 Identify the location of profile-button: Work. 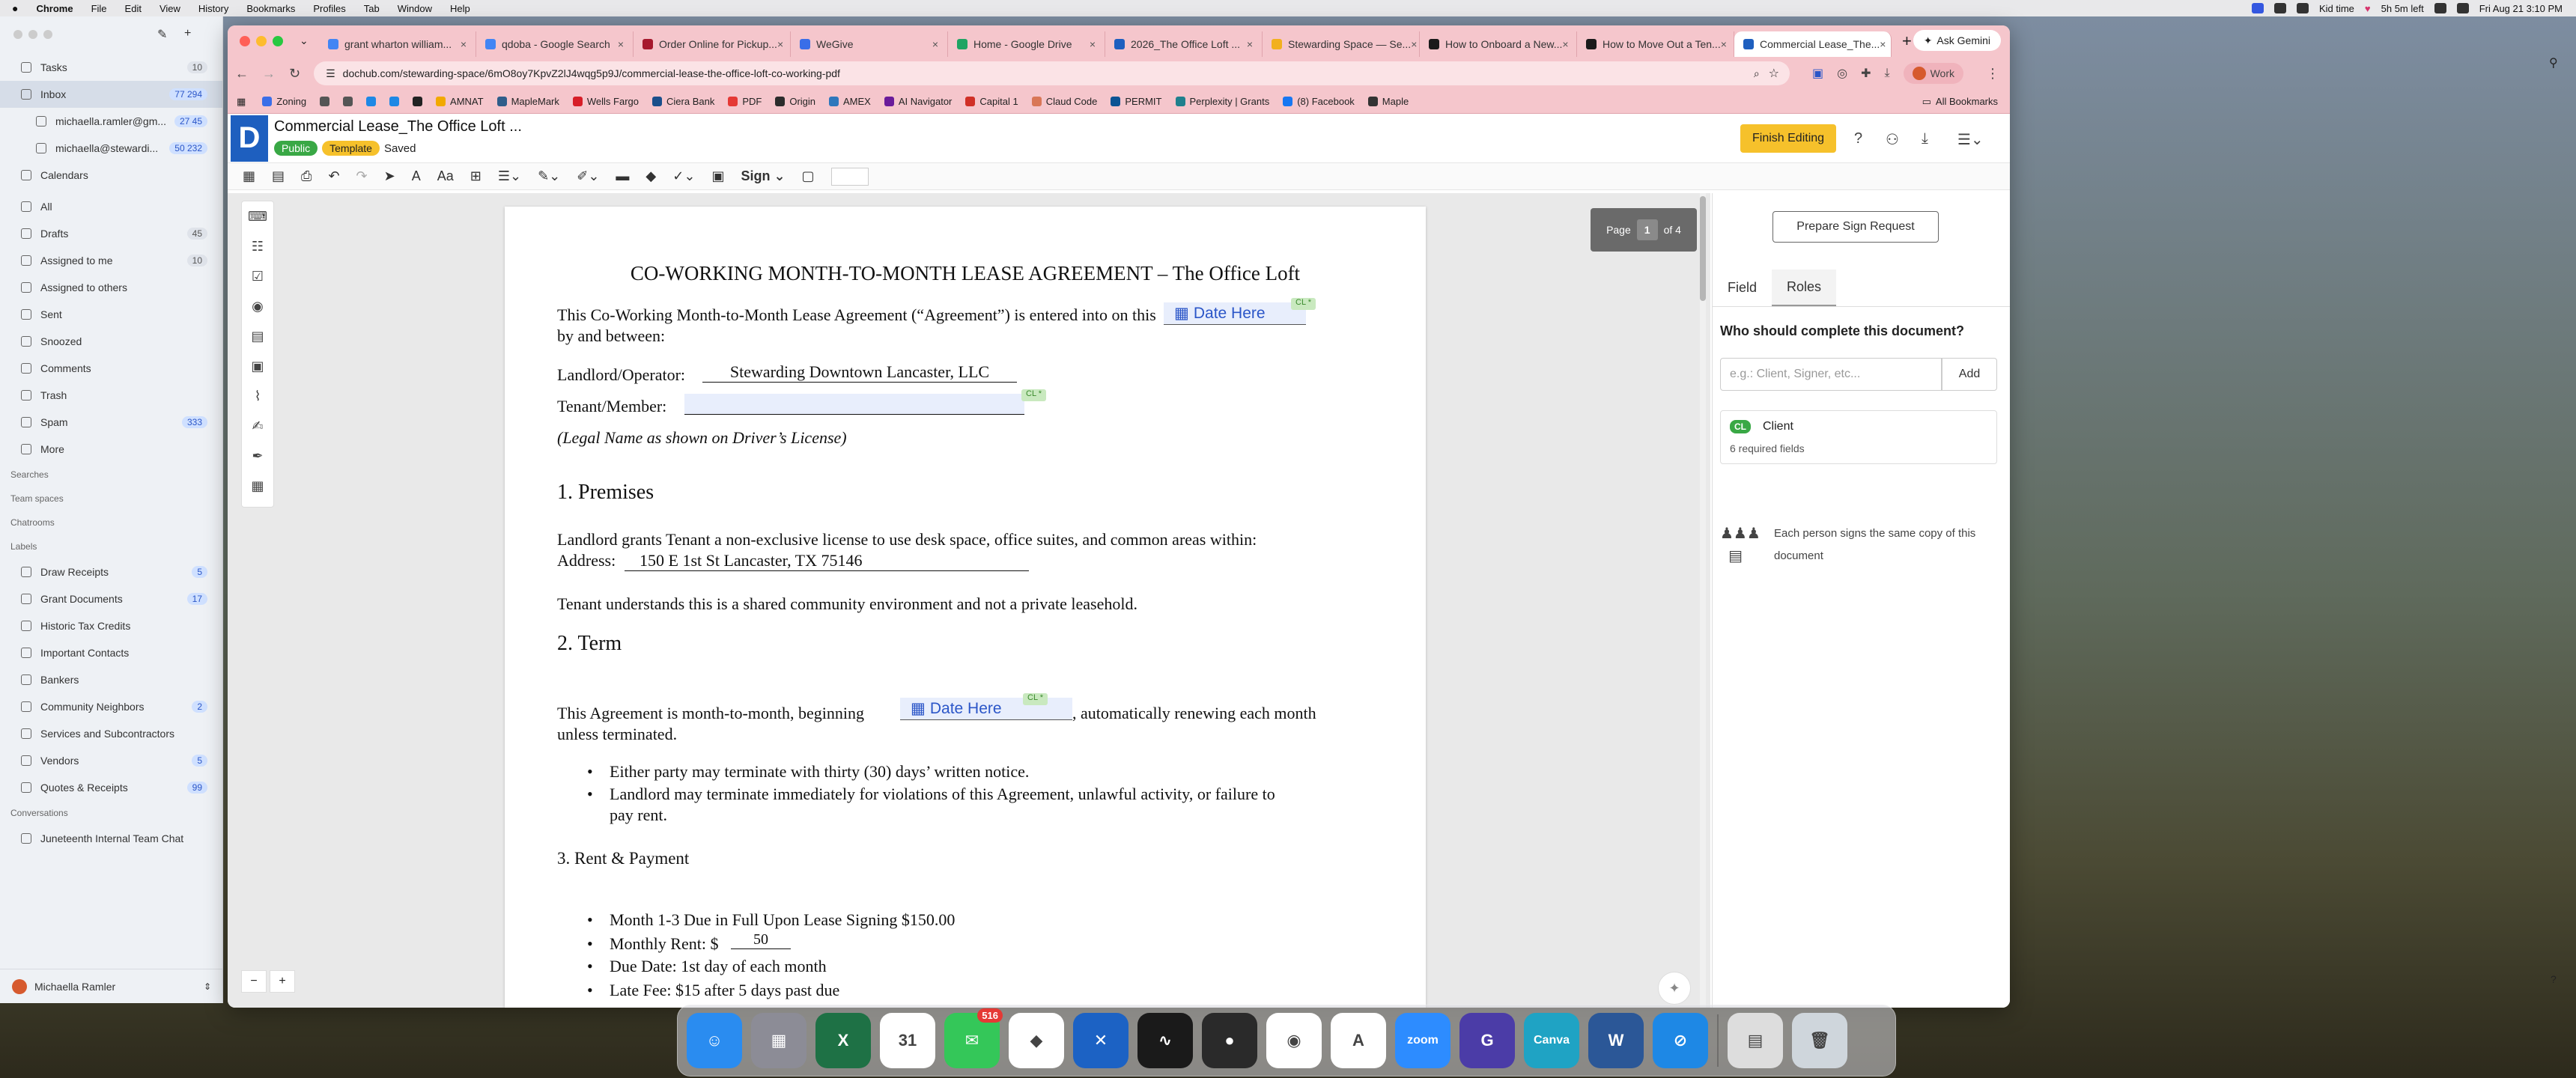
(1933, 73).